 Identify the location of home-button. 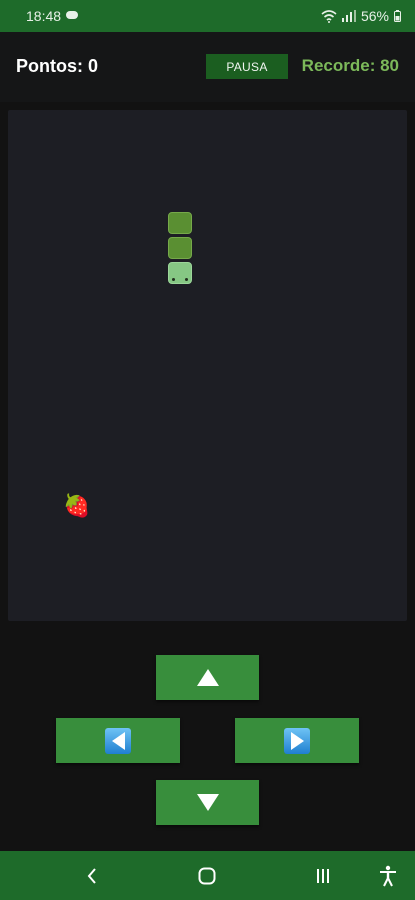
(207, 875).